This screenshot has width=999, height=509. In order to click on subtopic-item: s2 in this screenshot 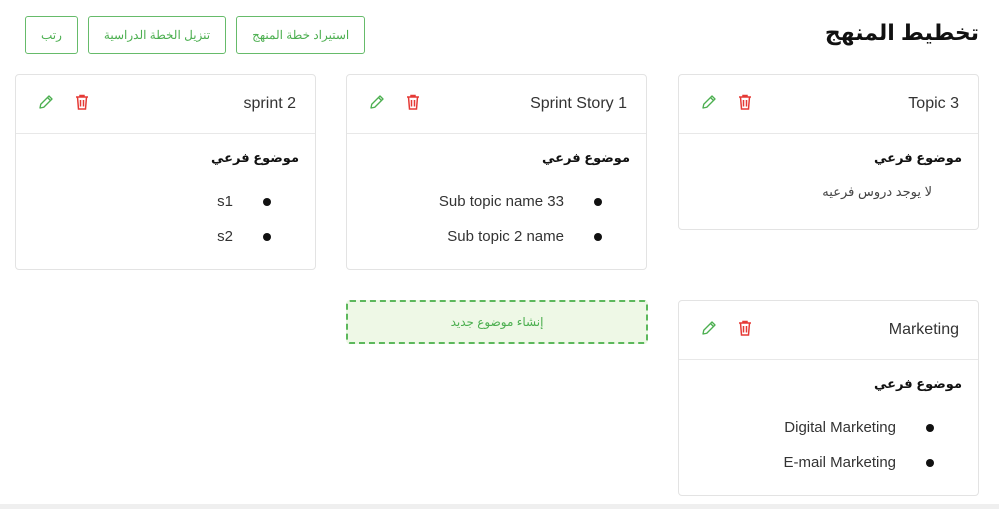, I will do `click(165, 236)`.